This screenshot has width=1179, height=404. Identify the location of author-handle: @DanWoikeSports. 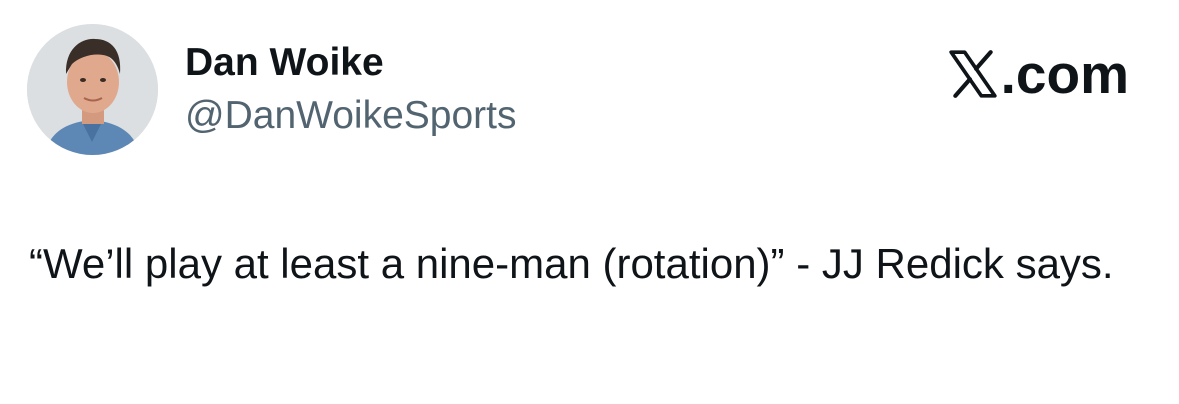
(351, 116).